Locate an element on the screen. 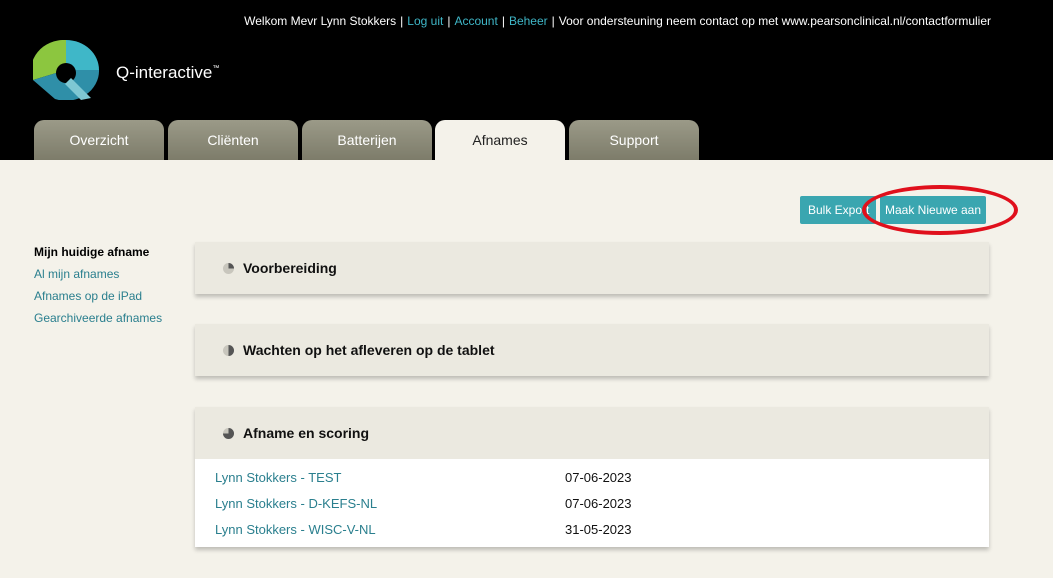  section-voorbereiding: Voorbereiding is located at coordinates (592, 268).